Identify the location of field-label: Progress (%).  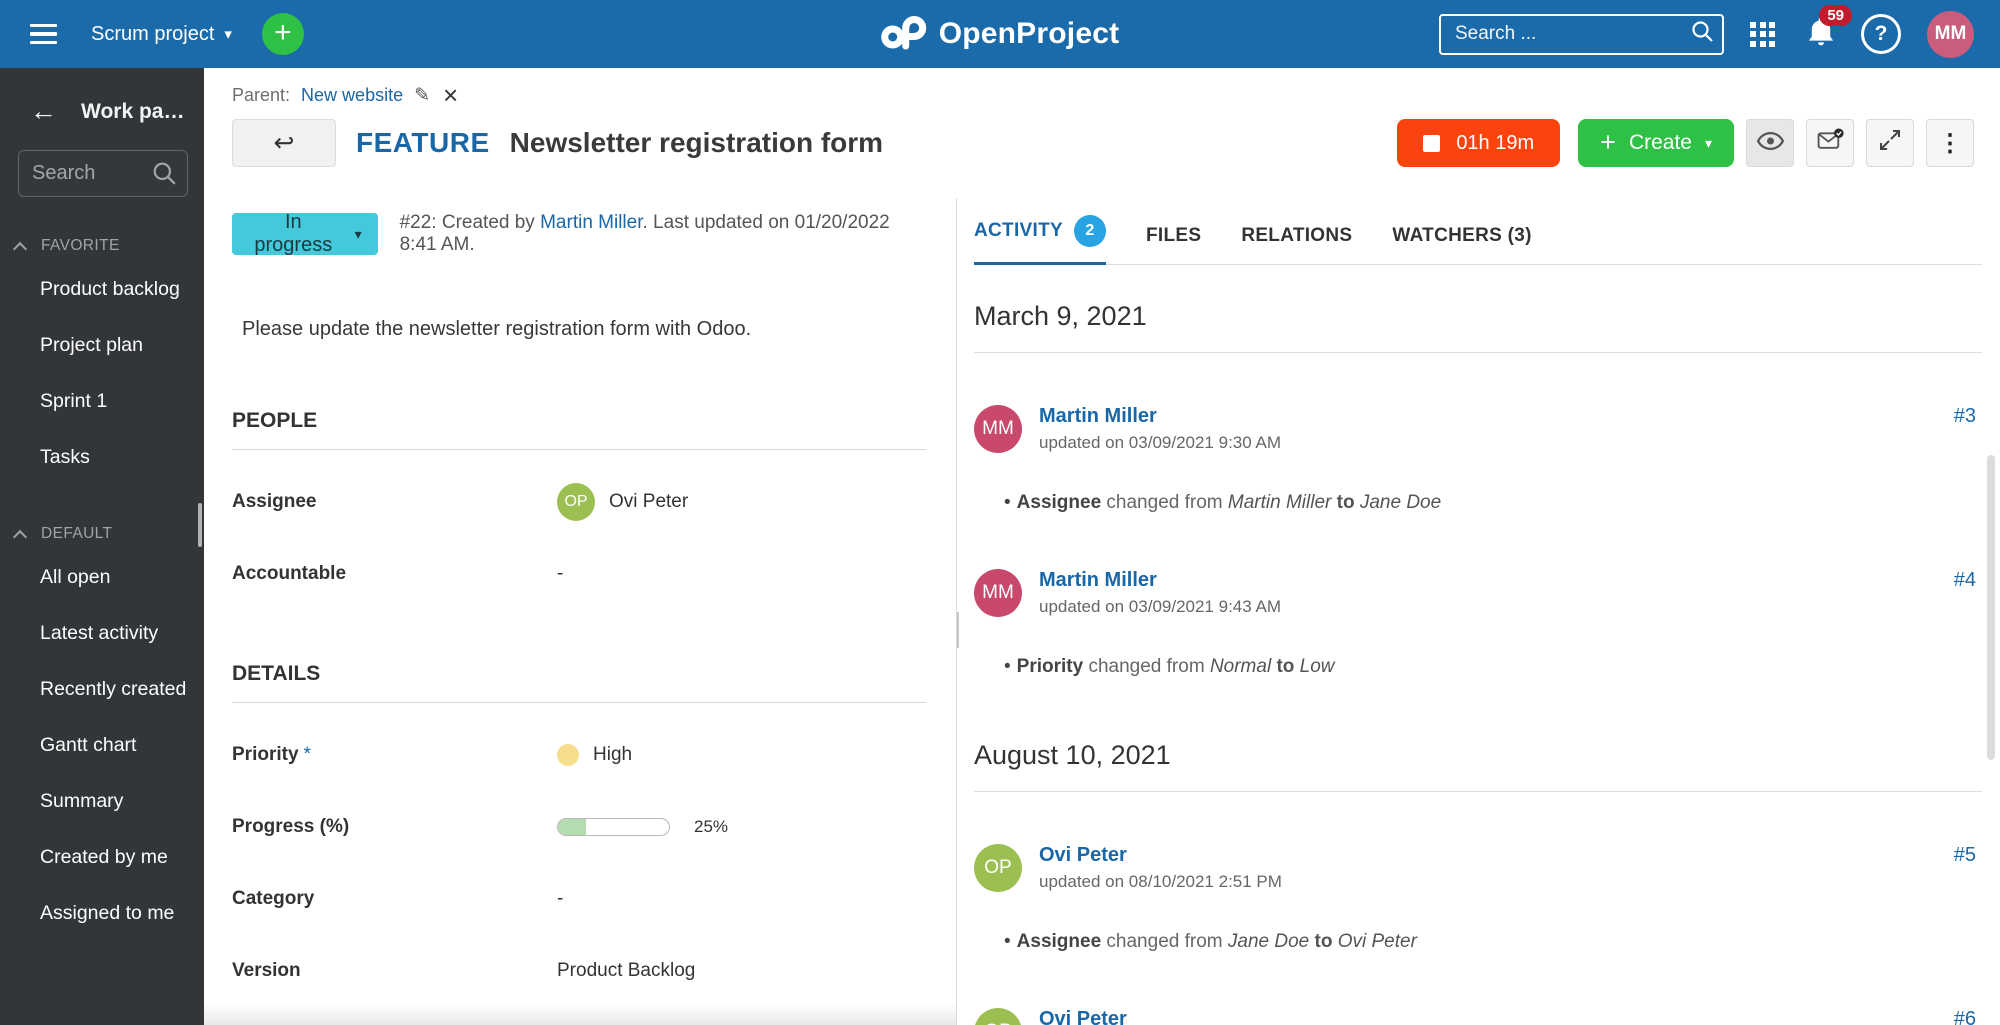
(291, 826).